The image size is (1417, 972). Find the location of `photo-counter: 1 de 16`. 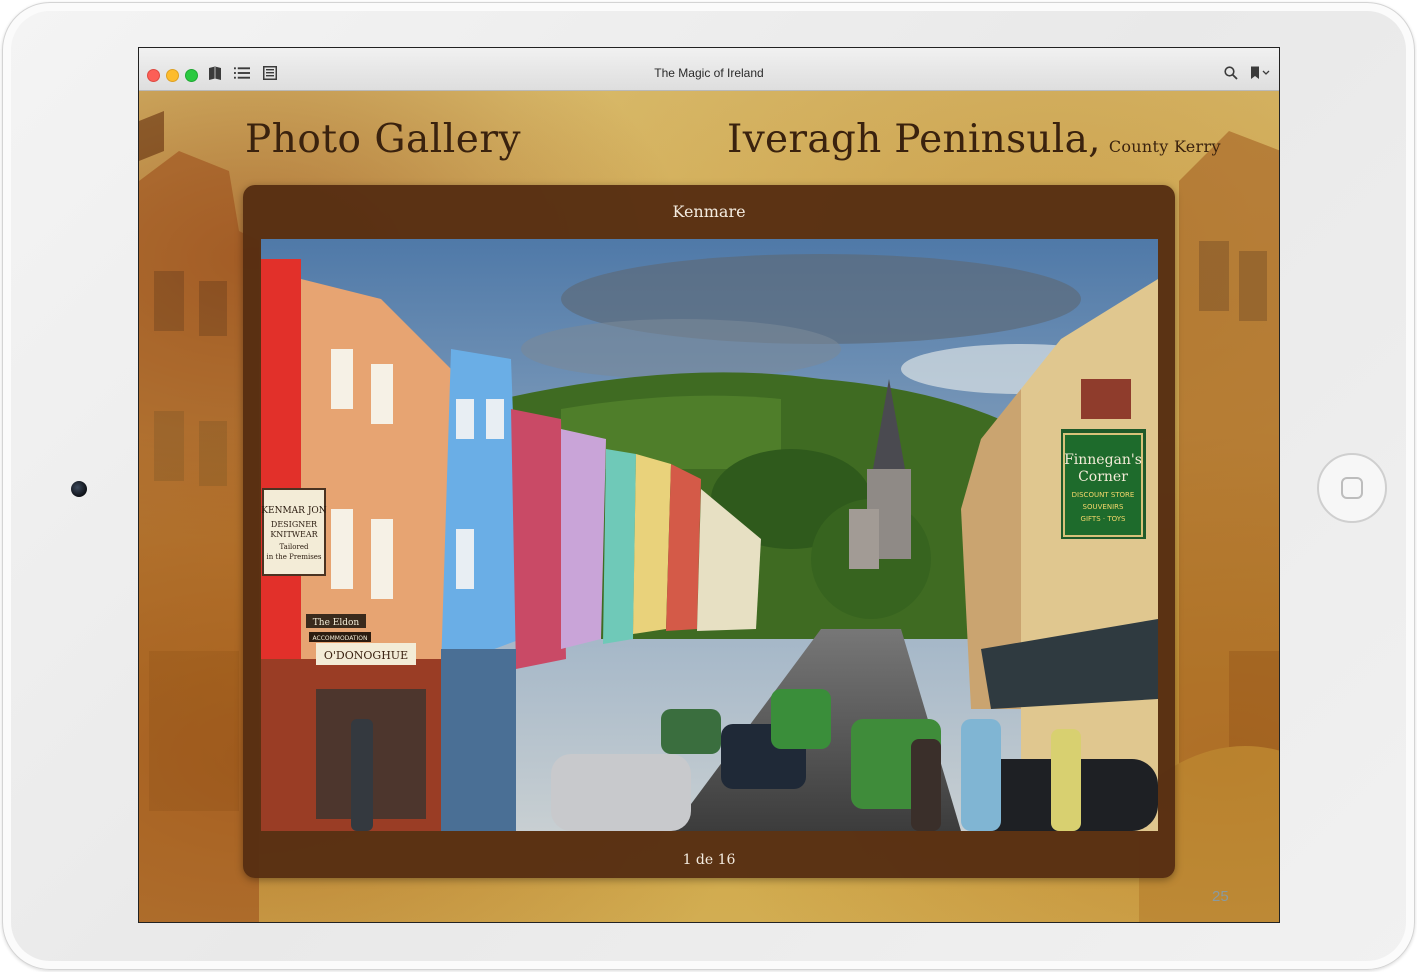

photo-counter: 1 de 16 is located at coordinates (709, 860).